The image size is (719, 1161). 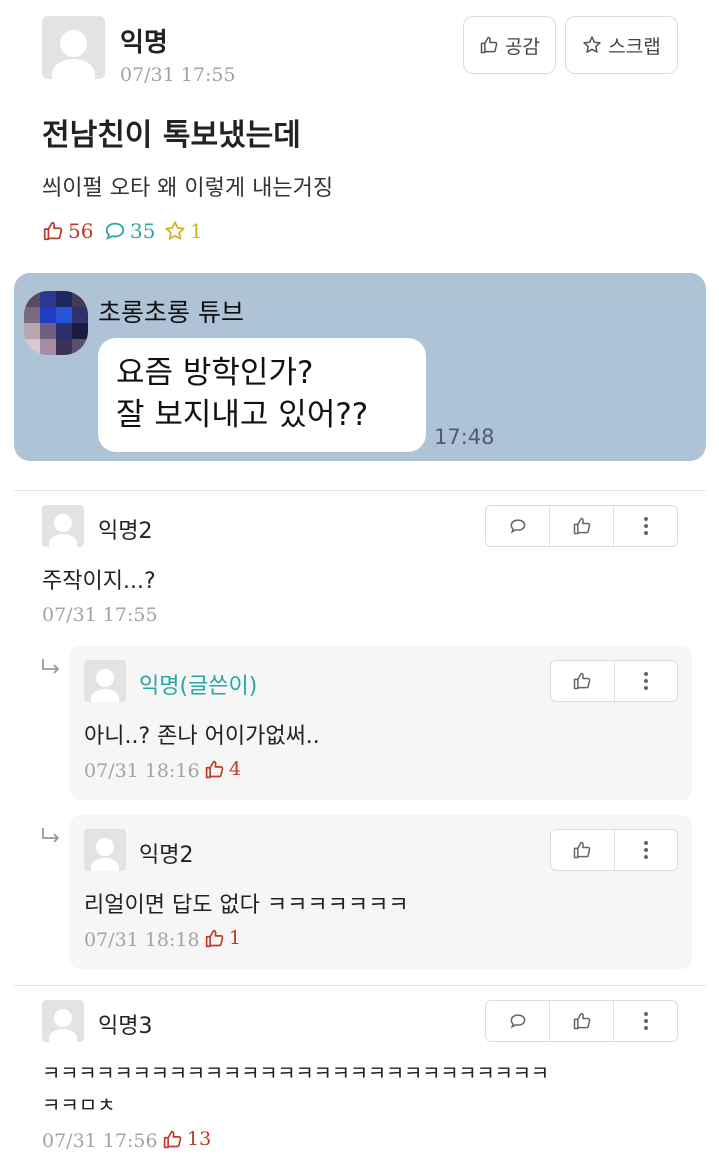 I want to click on comment-author-name: 익명2, so click(x=125, y=531).